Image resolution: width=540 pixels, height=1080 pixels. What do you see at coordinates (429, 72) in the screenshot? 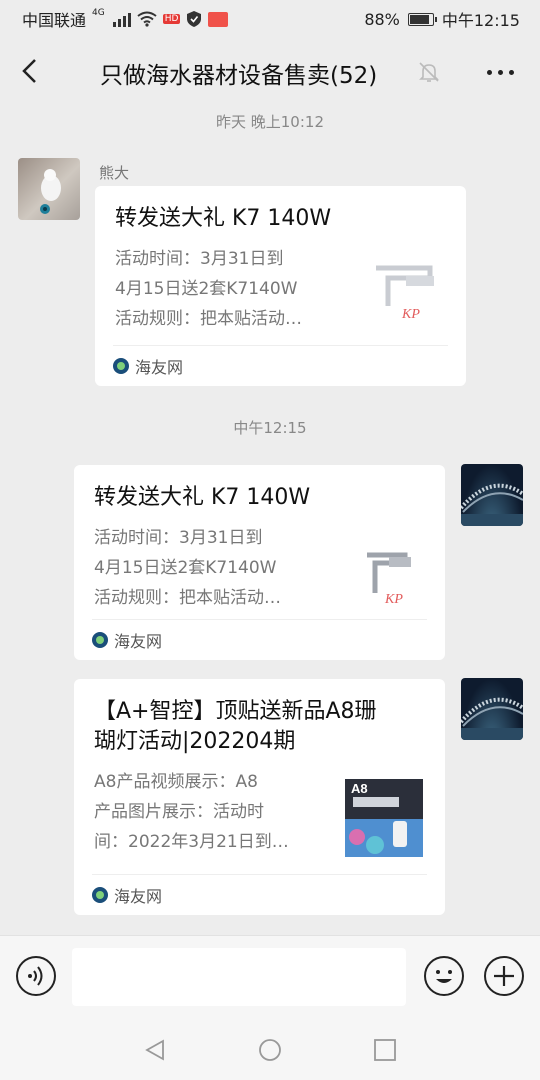
I see `mute-bell-icon` at bounding box center [429, 72].